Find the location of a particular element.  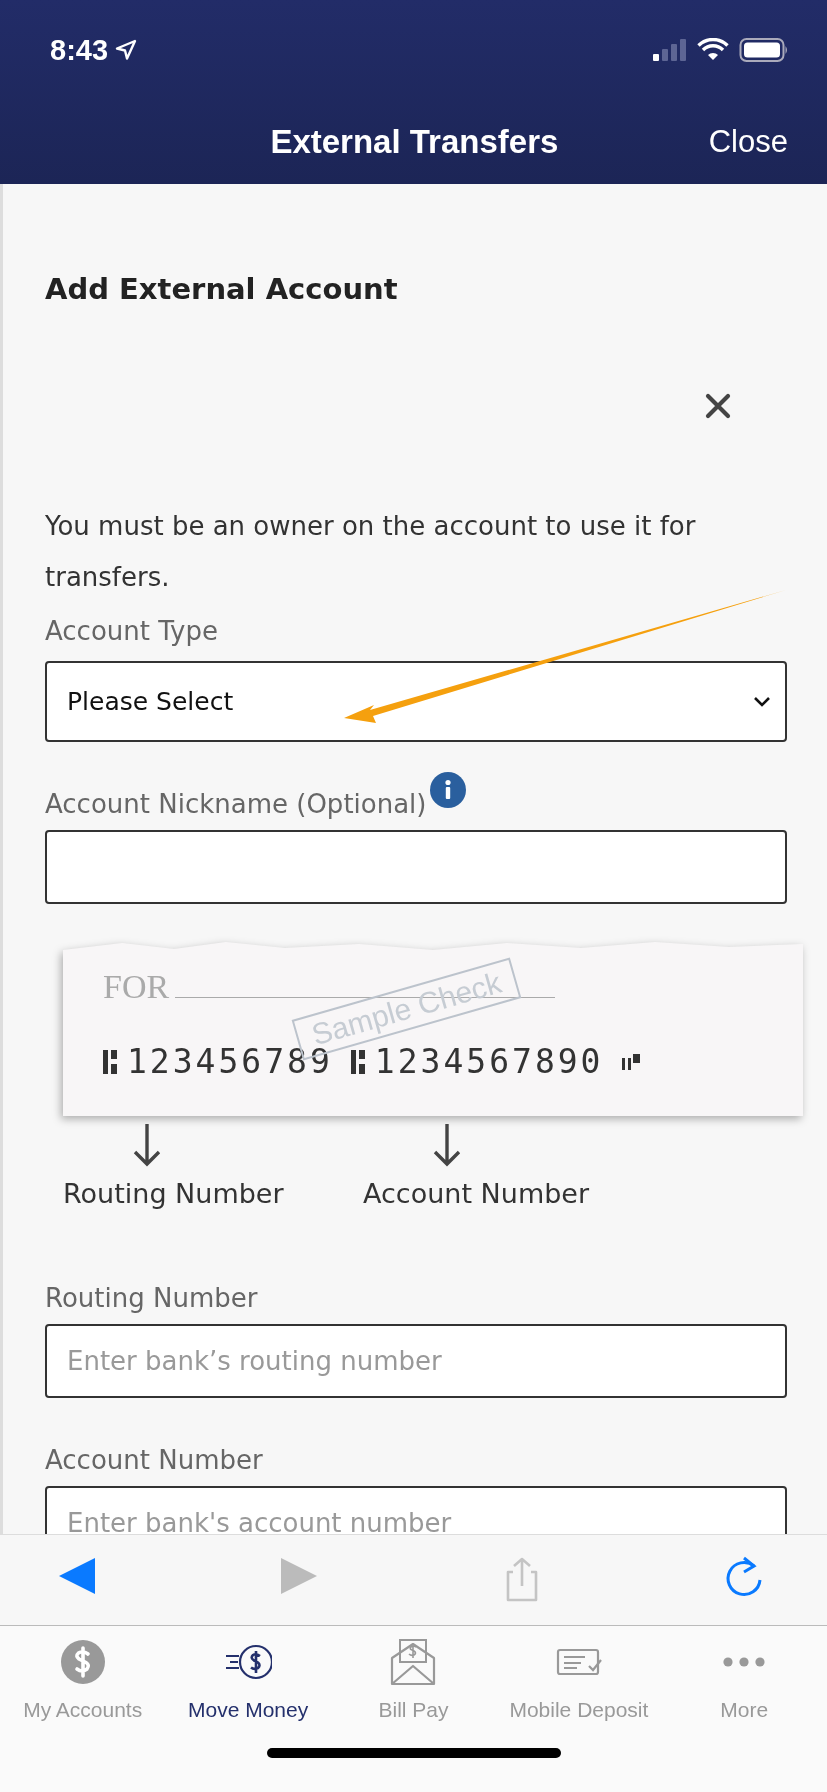

signal-icon is located at coordinates (669, 50).